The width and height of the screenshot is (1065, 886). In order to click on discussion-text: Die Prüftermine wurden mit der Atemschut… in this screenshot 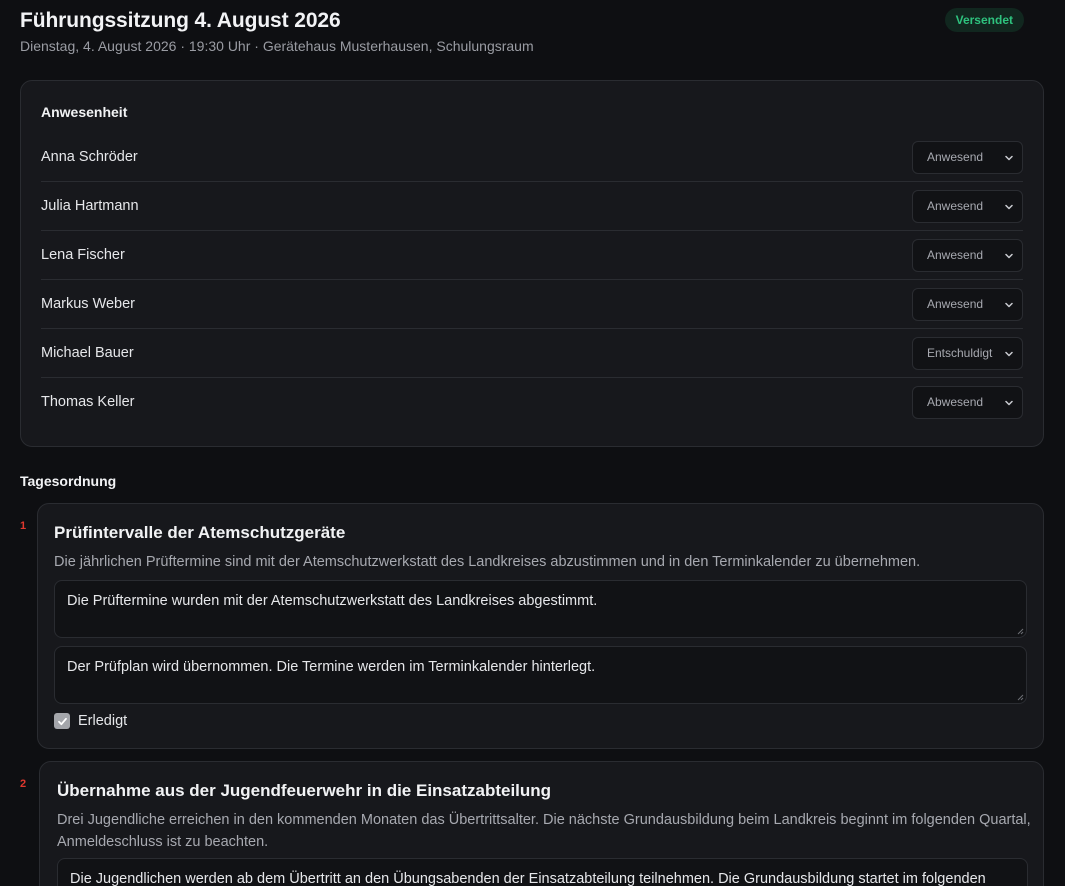, I will do `click(332, 601)`.